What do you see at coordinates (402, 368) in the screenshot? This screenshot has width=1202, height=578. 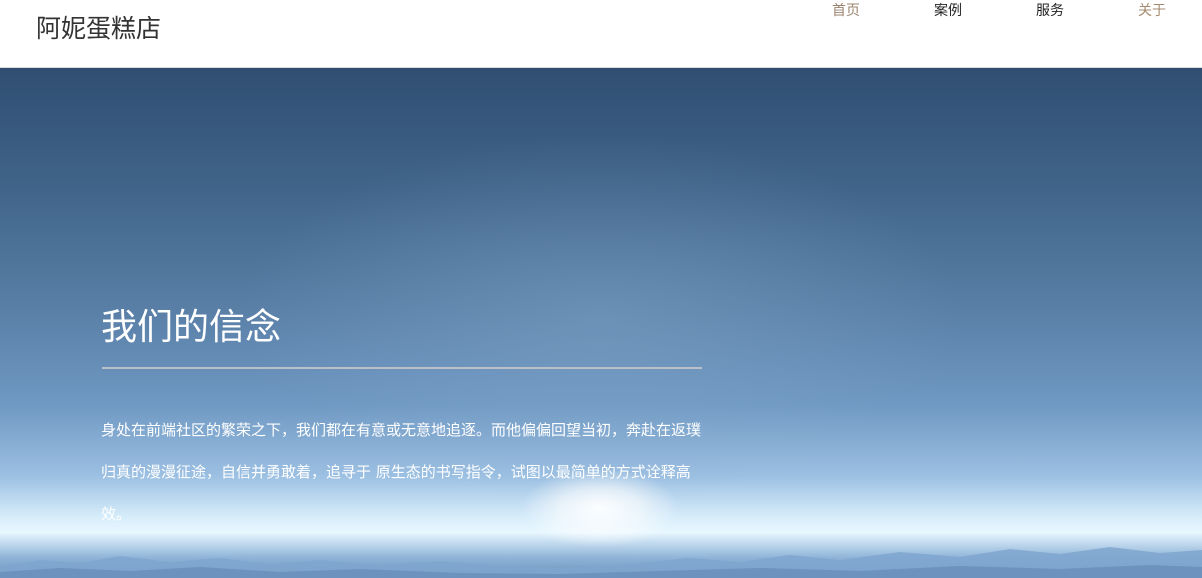 I see `title-divider` at bounding box center [402, 368].